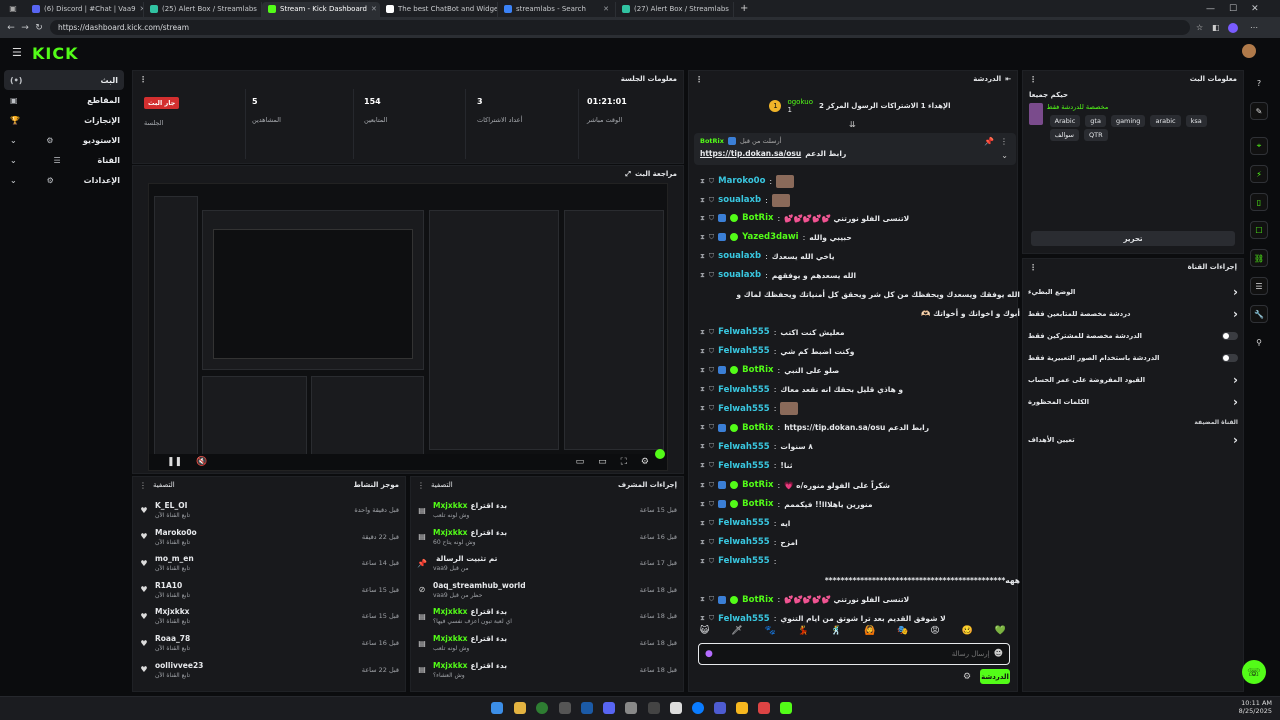 This screenshot has width=1280, height=720. What do you see at coordinates (1259, 314) in the screenshot?
I see `wrench-icon: 🔧` at bounding box center [1259, 314].